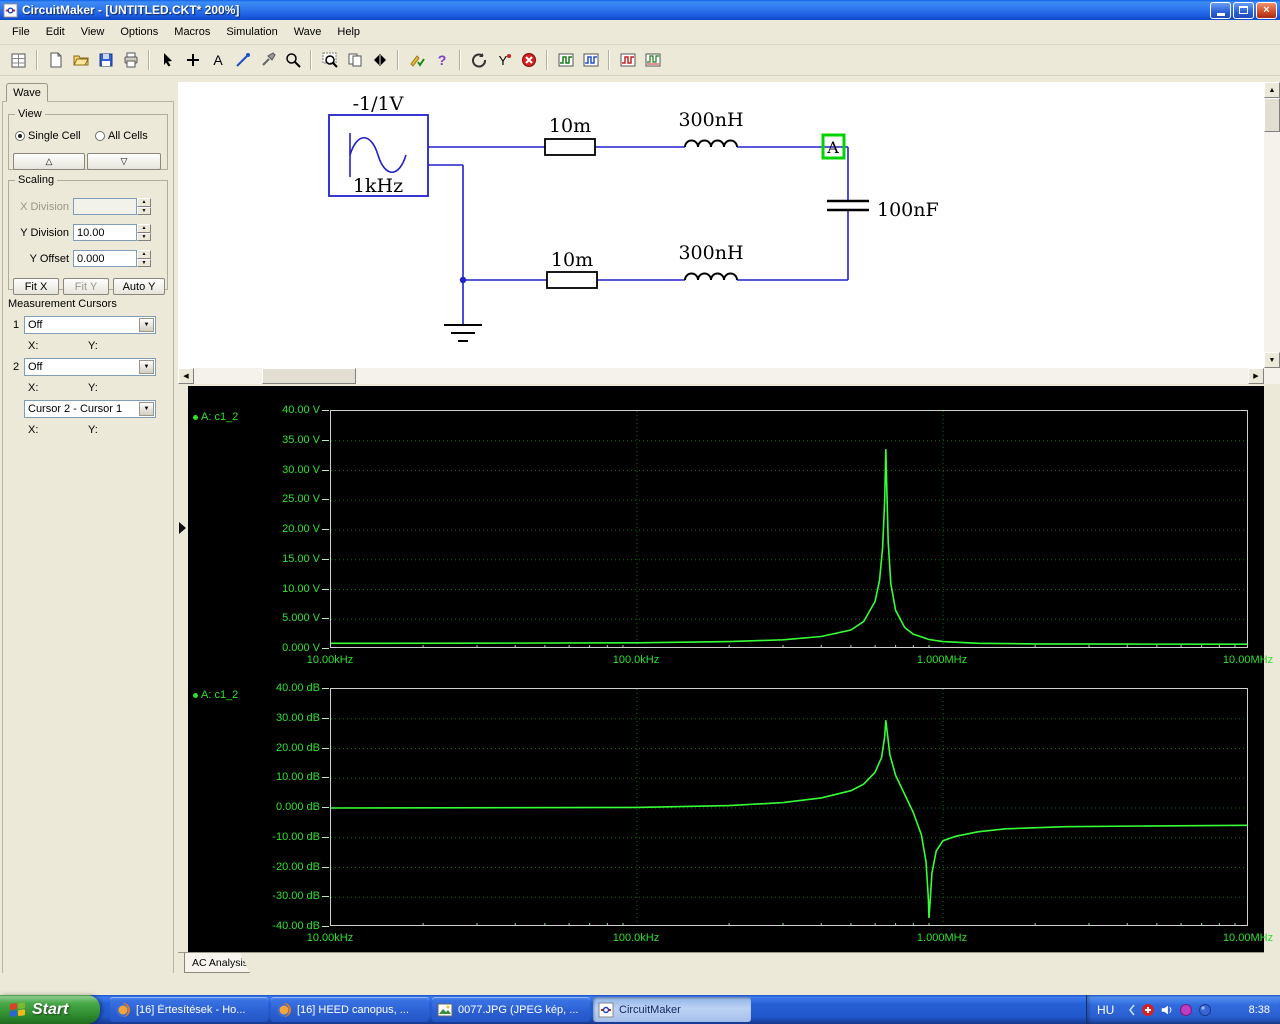 The height and width of the screenshot is (1024, 1280). Describe the element at coordinates (503, 60) in the screenshot. I see `probe-point-button: Y` at that location.